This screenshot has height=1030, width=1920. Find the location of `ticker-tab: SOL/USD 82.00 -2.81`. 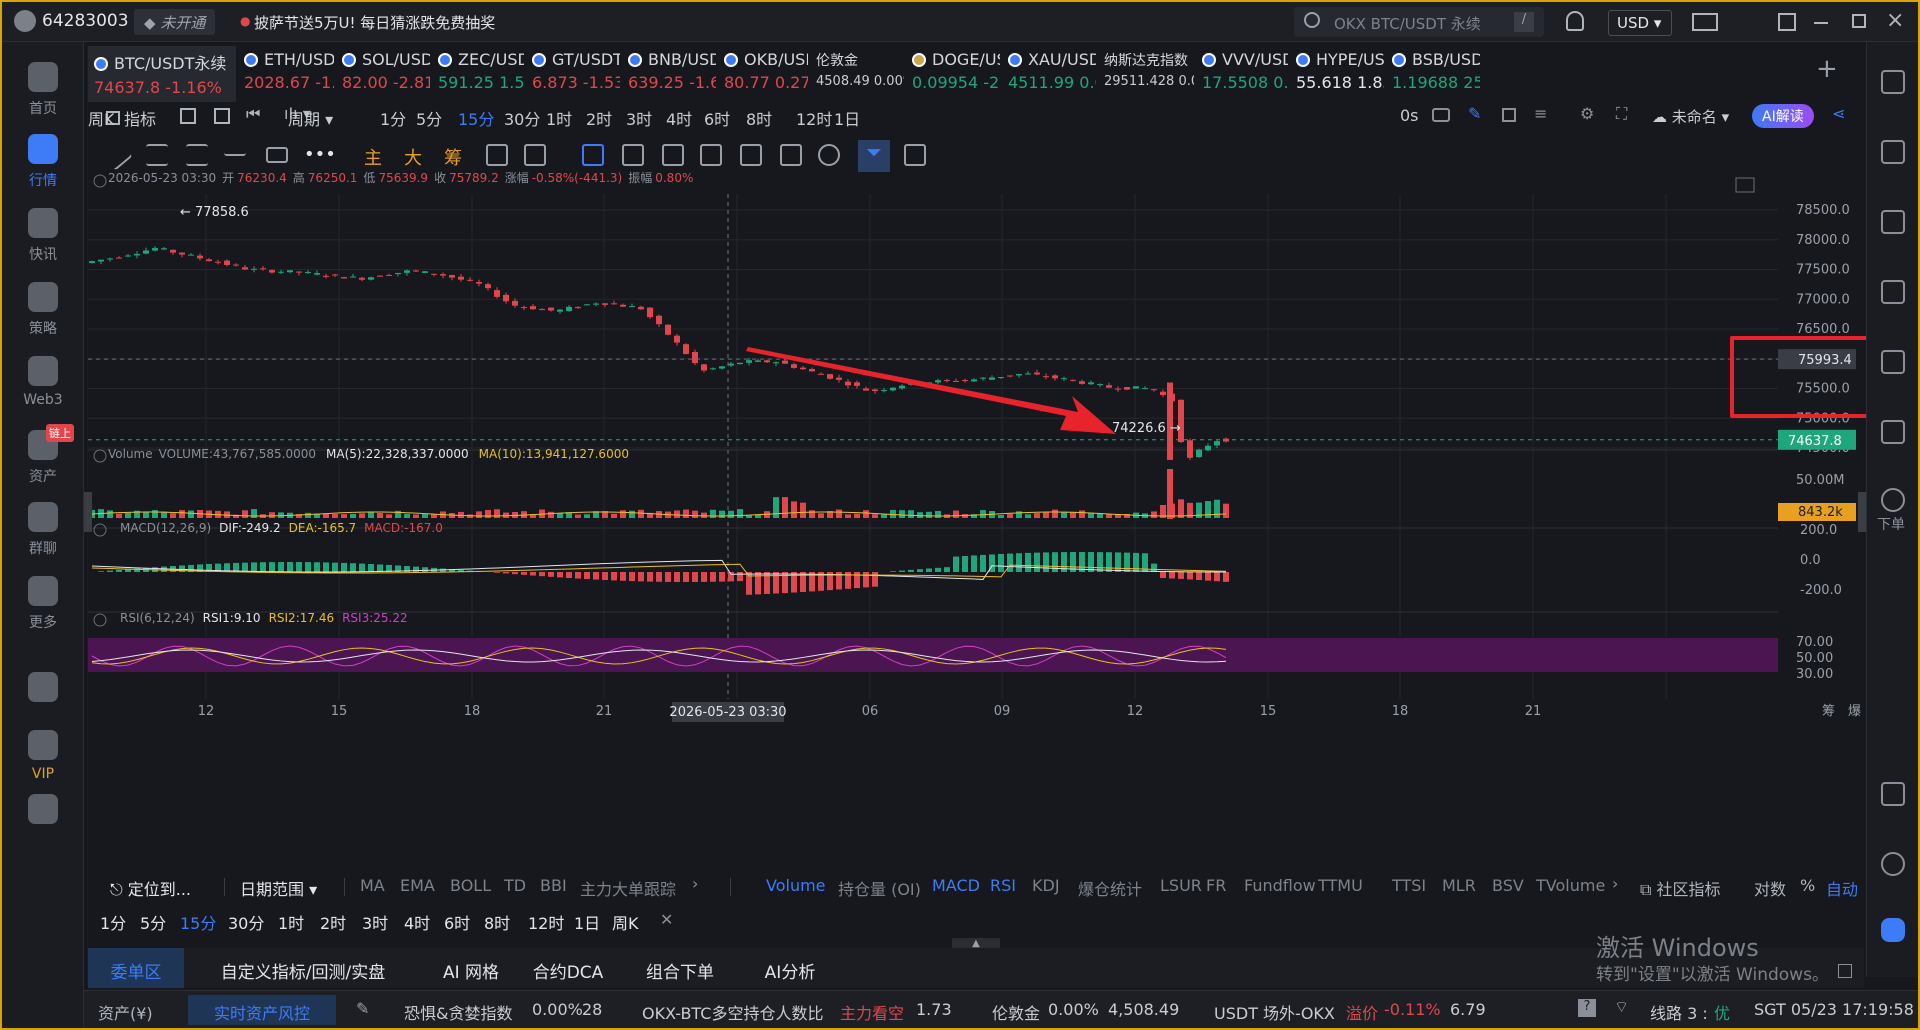

ticker-tab: SOL/USD 82.00 -2.81 is located at coordinates (383, 74).